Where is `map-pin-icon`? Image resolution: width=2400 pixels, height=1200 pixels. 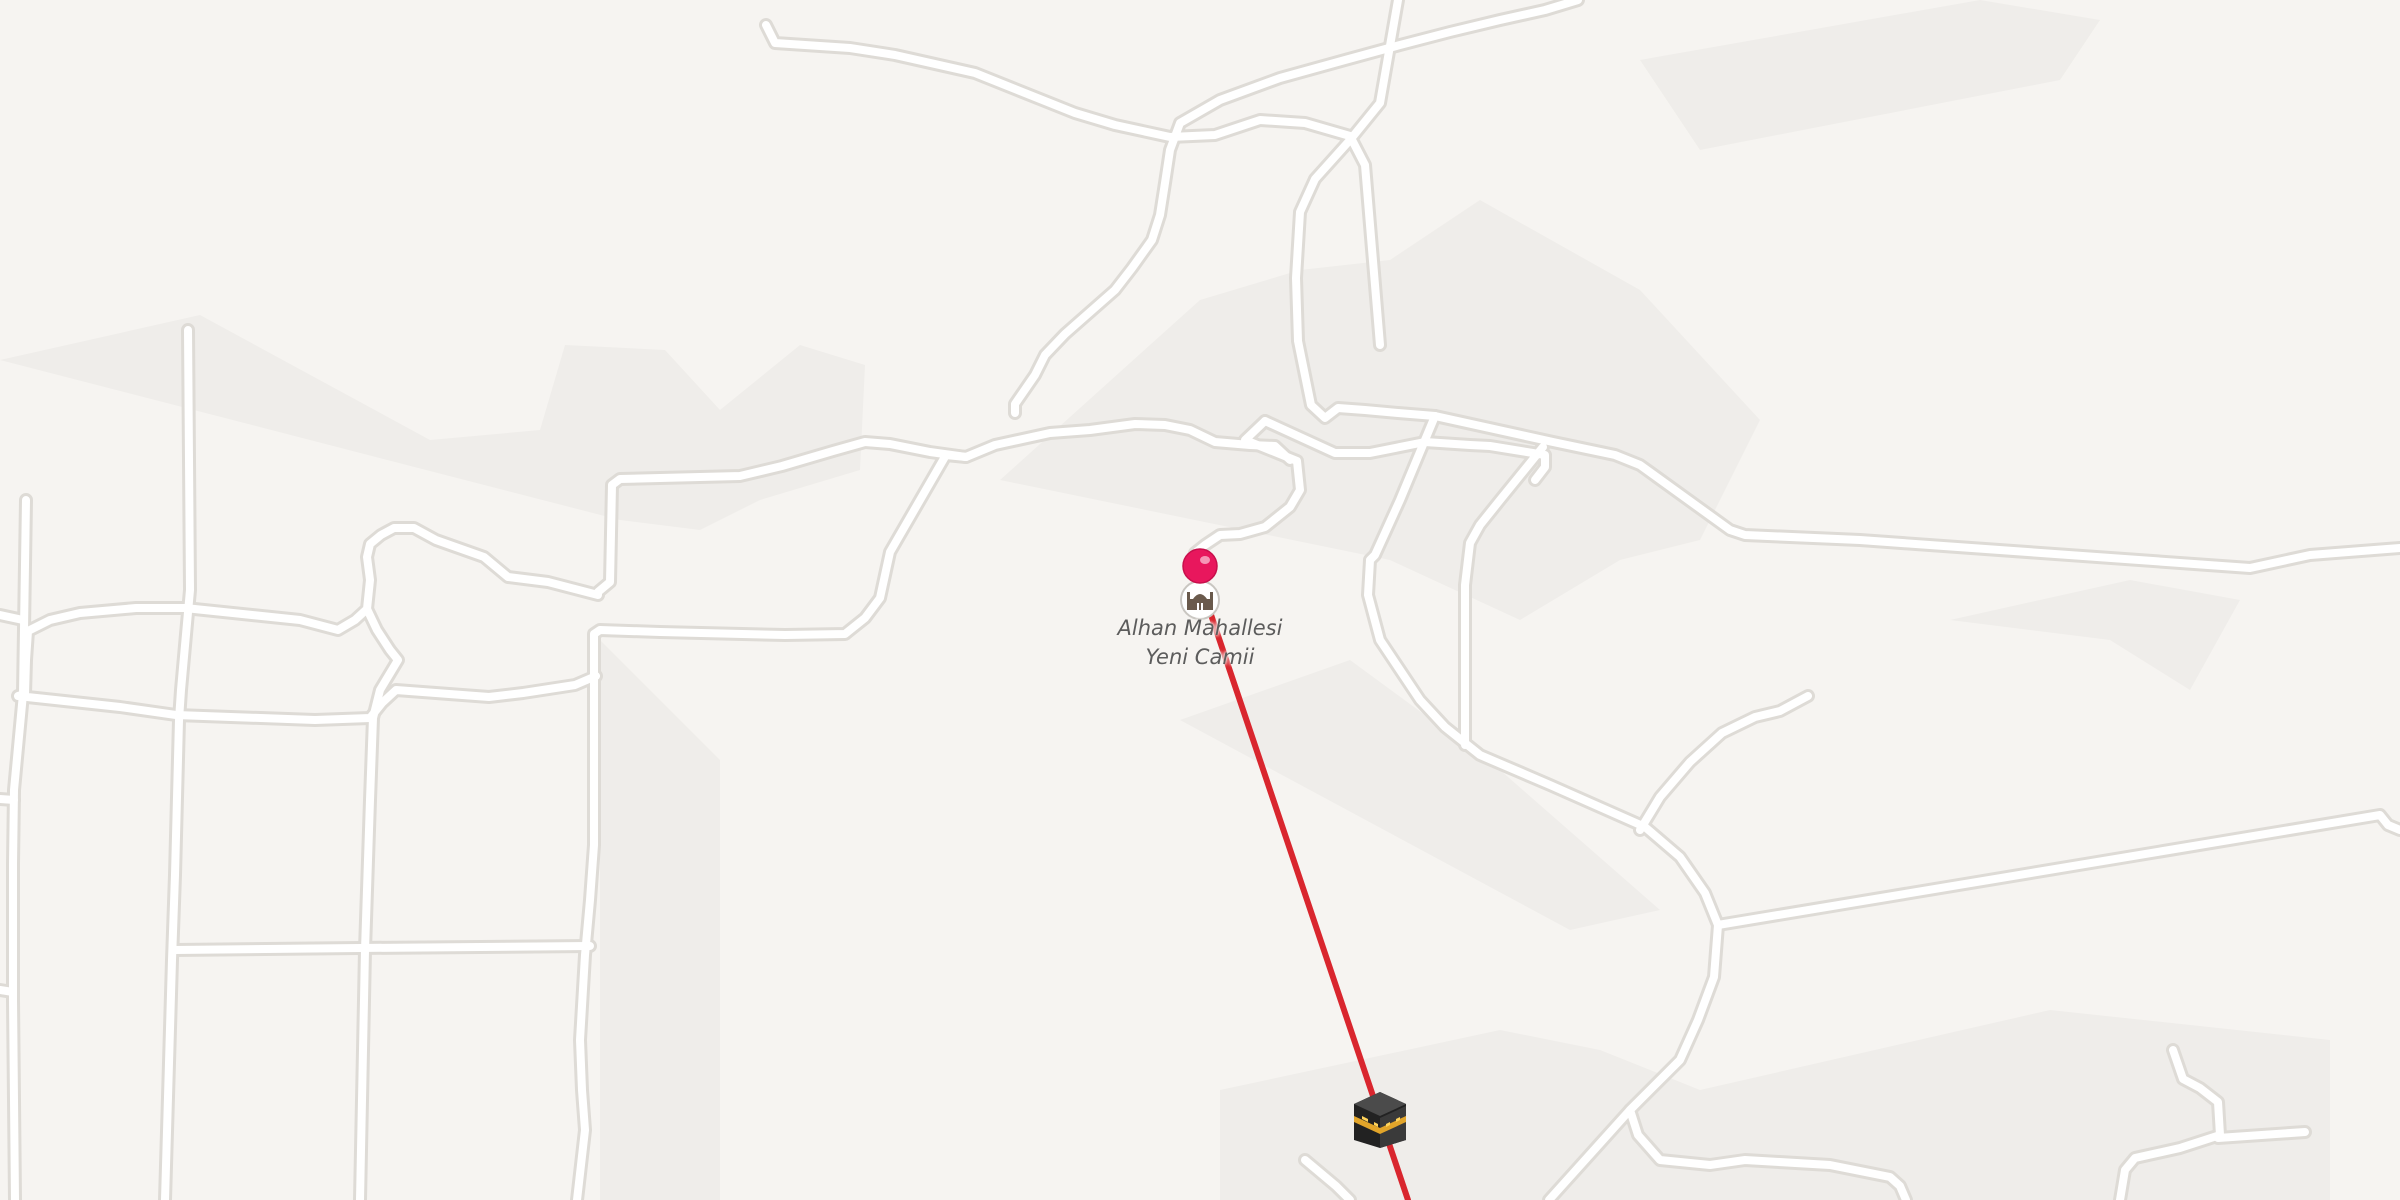 map-pin-icon is located at coordinates (1200, 566).